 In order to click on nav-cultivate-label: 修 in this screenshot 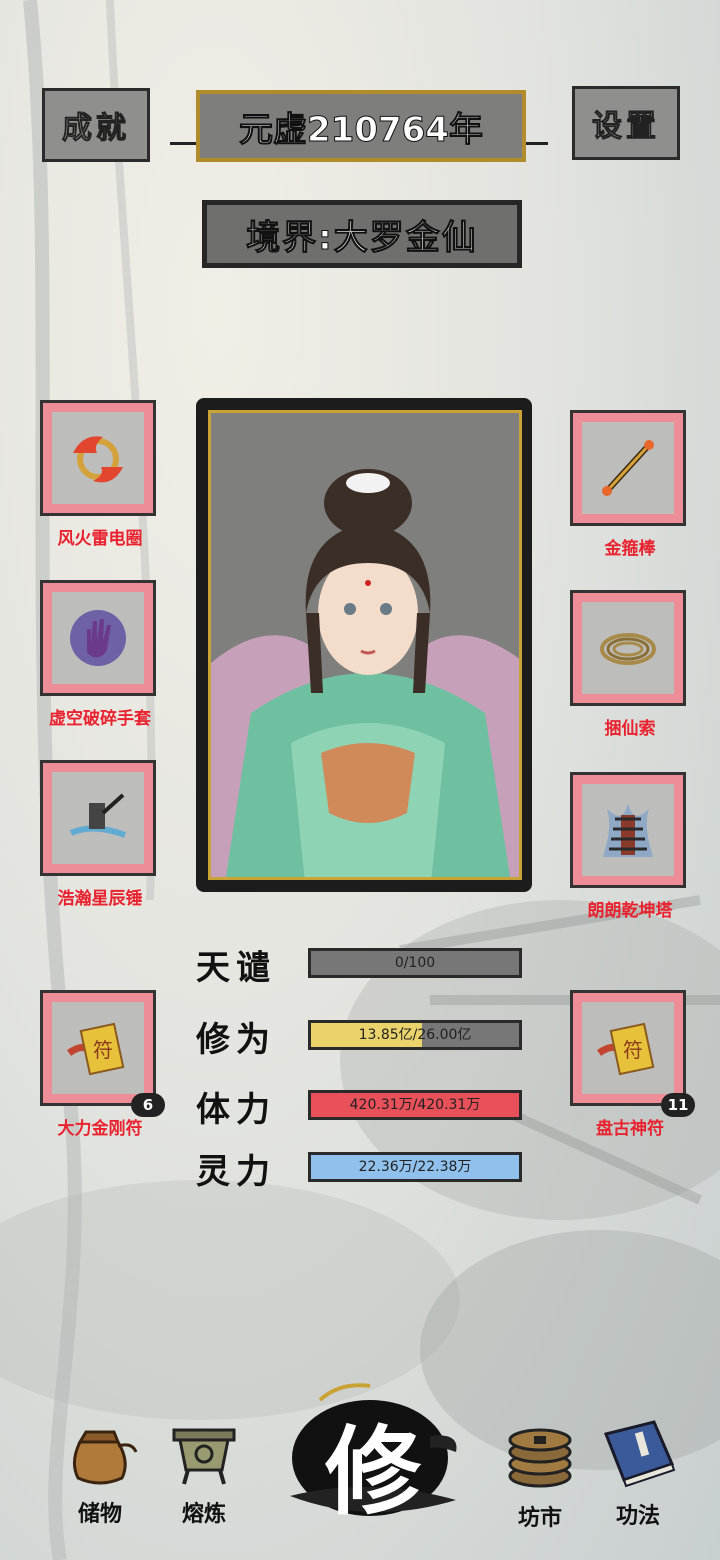, I will do `click(373, 1471)`.